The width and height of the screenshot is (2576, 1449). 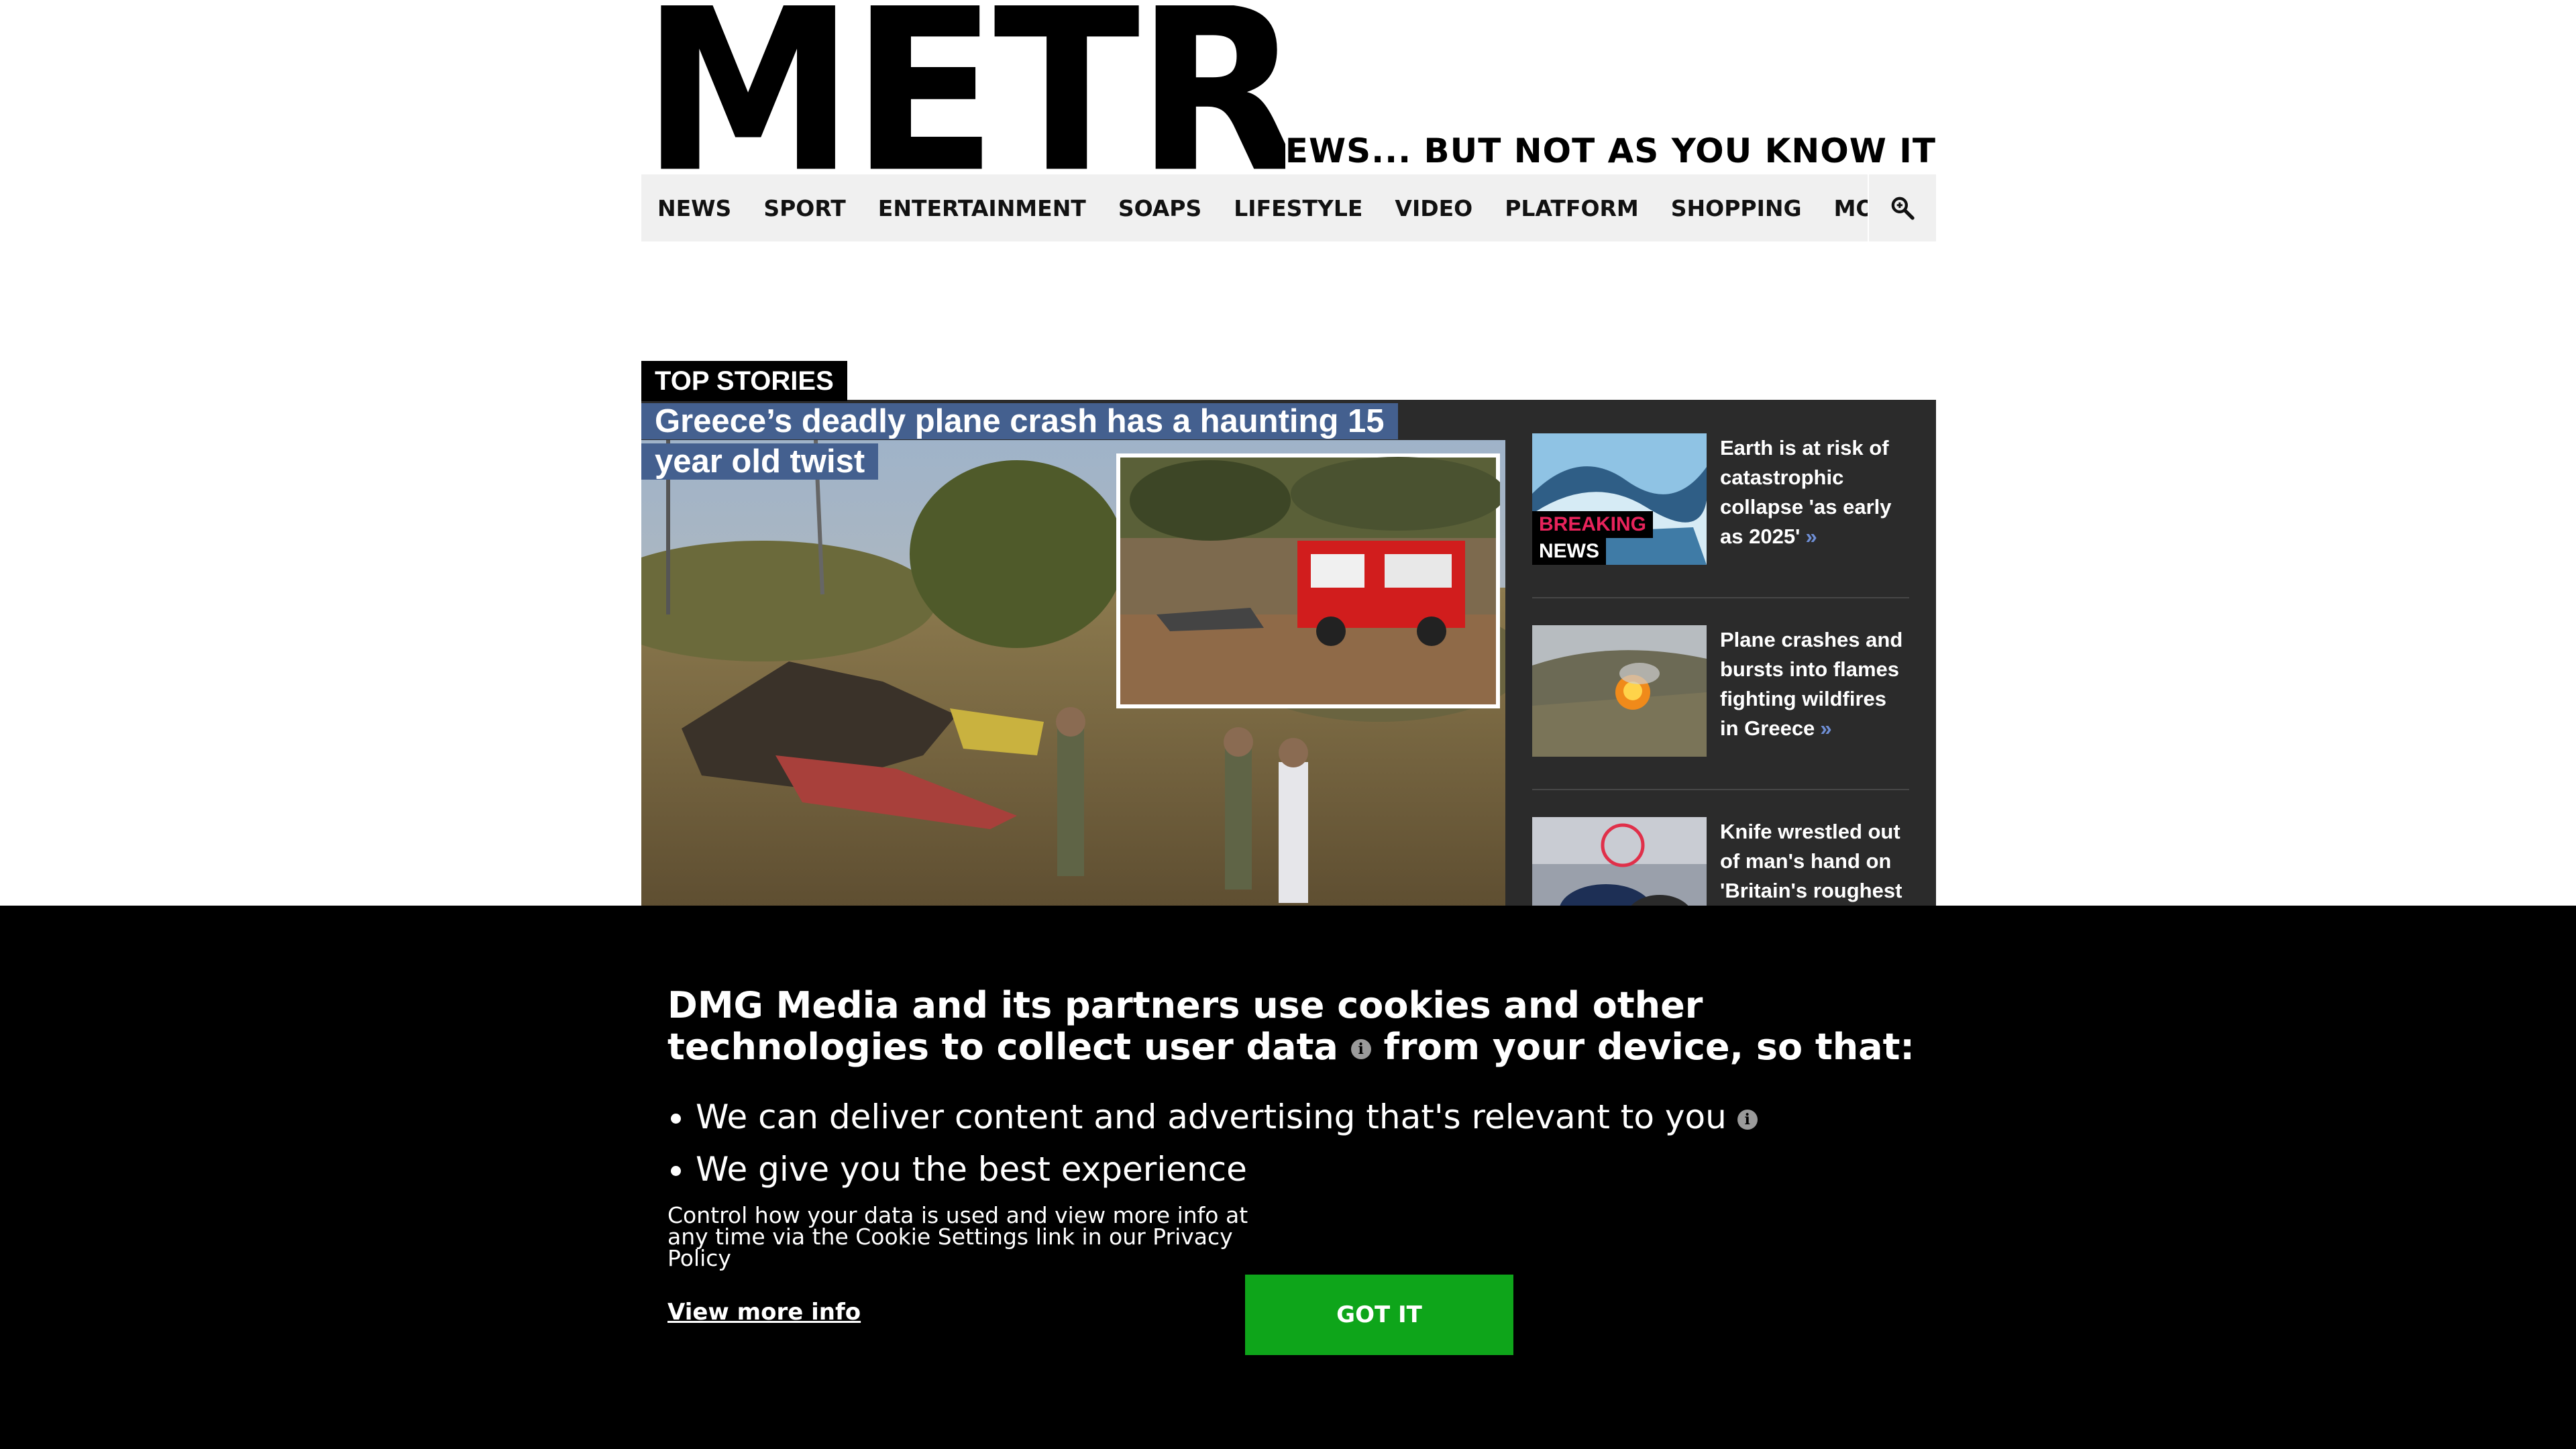 I want to click on search-button, so click(x=1902, y=207).